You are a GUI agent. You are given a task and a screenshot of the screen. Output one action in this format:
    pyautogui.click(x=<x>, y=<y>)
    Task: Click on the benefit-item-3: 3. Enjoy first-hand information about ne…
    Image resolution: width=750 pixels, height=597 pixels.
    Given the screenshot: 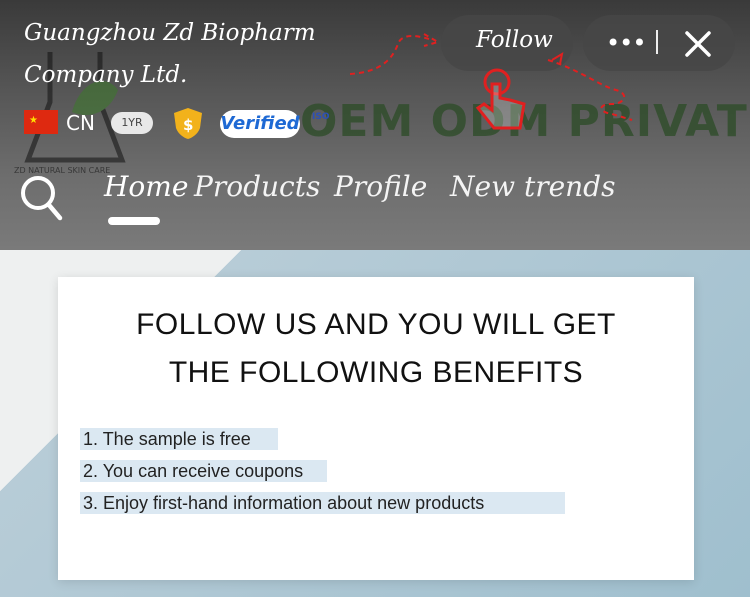 What is the action you would take?
    pyautogui.click(x=322, y=503)
    